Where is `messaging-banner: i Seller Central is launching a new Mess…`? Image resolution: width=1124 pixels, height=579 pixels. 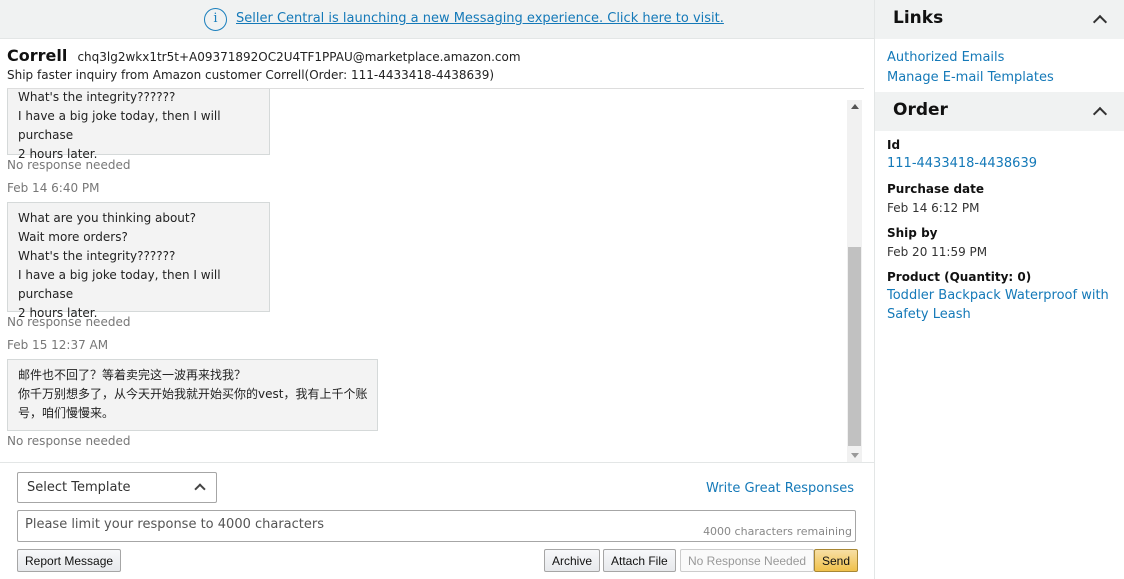 messaging-banner: i Seller Central is launching a new Mess… is located at coordinates (437, 19).